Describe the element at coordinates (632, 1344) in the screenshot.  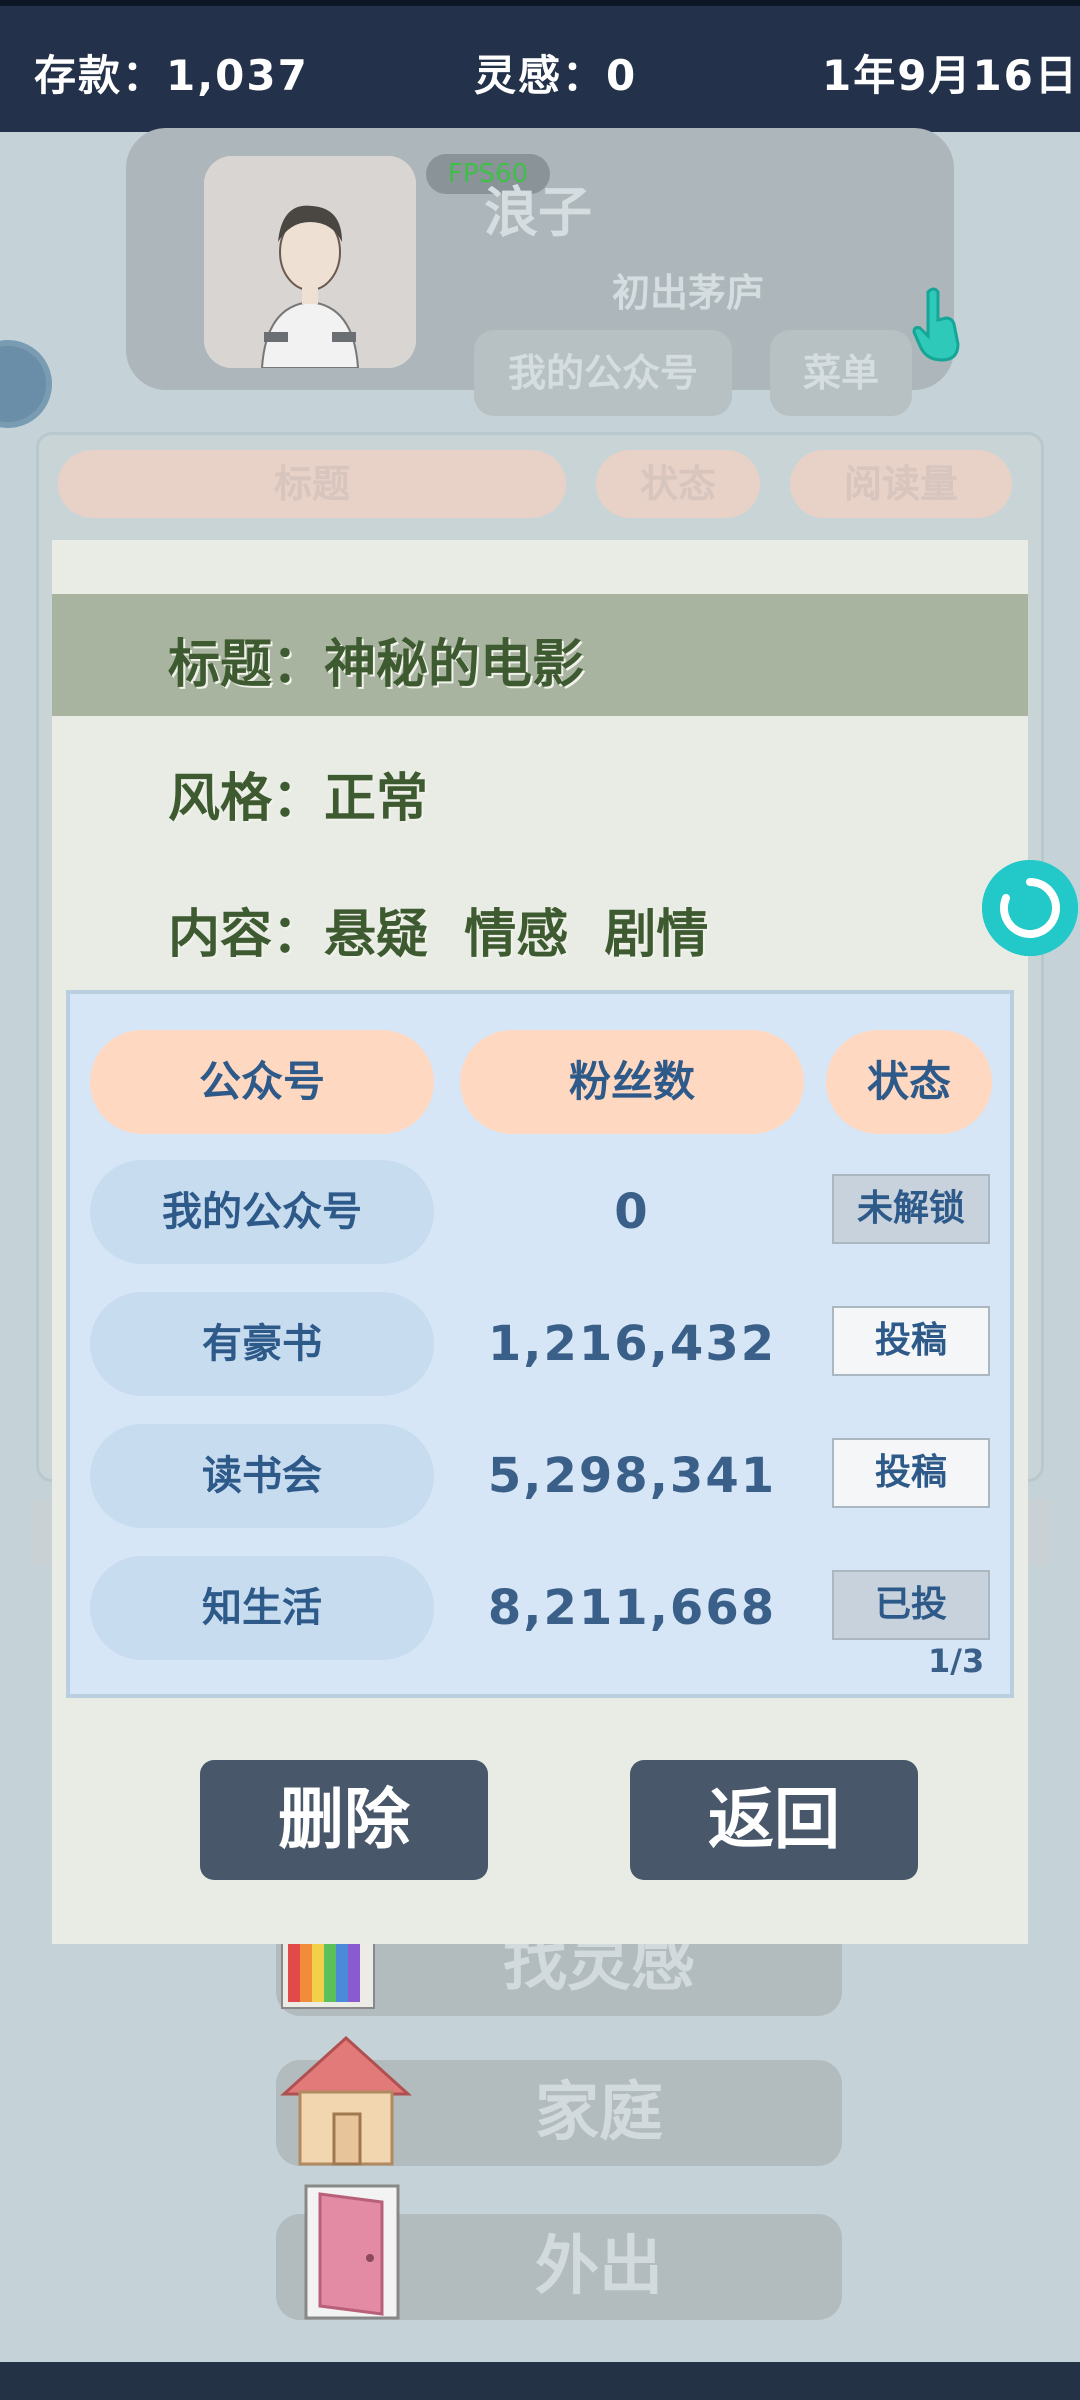
I see `account-fans-youhaoshu: 1,216,432` at that location.